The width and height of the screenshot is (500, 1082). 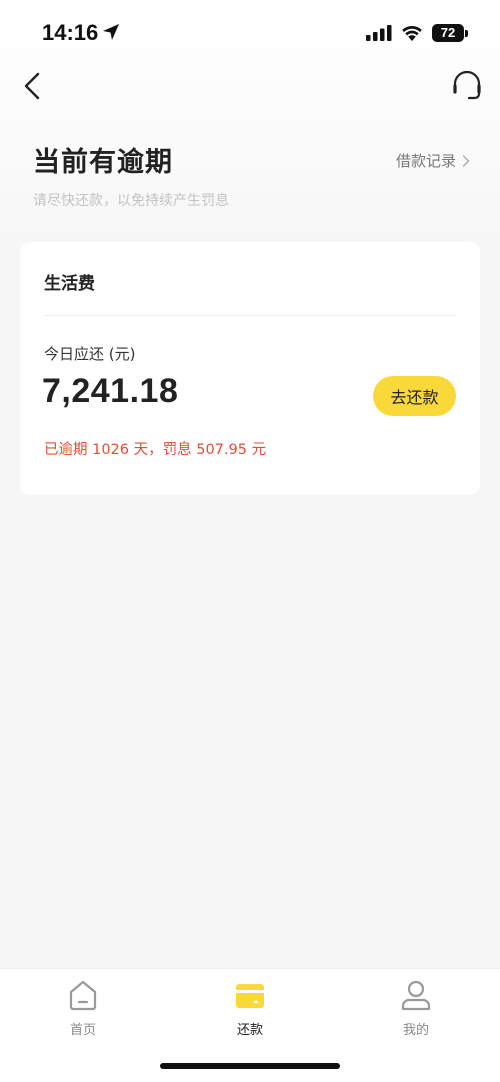 I want to click on page-title: 当前有逾期, so click(x=103, y=162).